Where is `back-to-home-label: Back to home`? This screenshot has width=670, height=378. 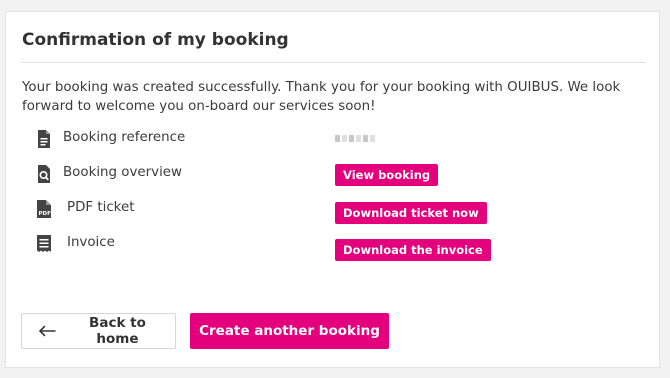
back-to-home-label: Back to home is located at coordinates (117, 331).